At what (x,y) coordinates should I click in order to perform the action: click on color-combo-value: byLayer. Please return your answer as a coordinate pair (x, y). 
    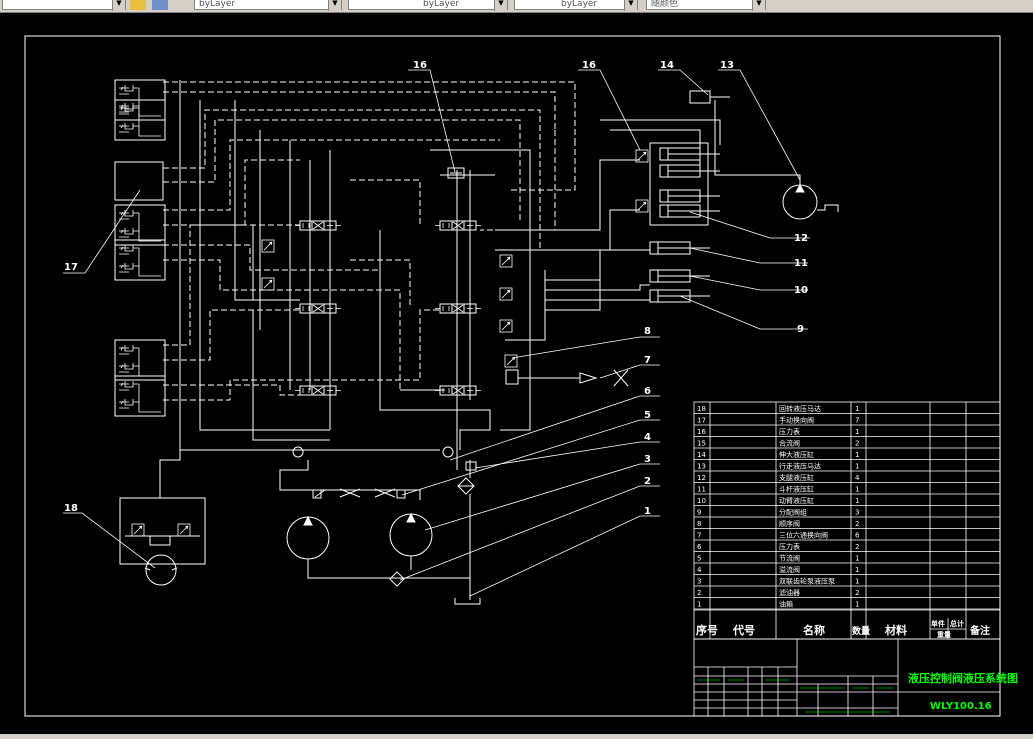
    Looking at the image, I should click on (217, 4).